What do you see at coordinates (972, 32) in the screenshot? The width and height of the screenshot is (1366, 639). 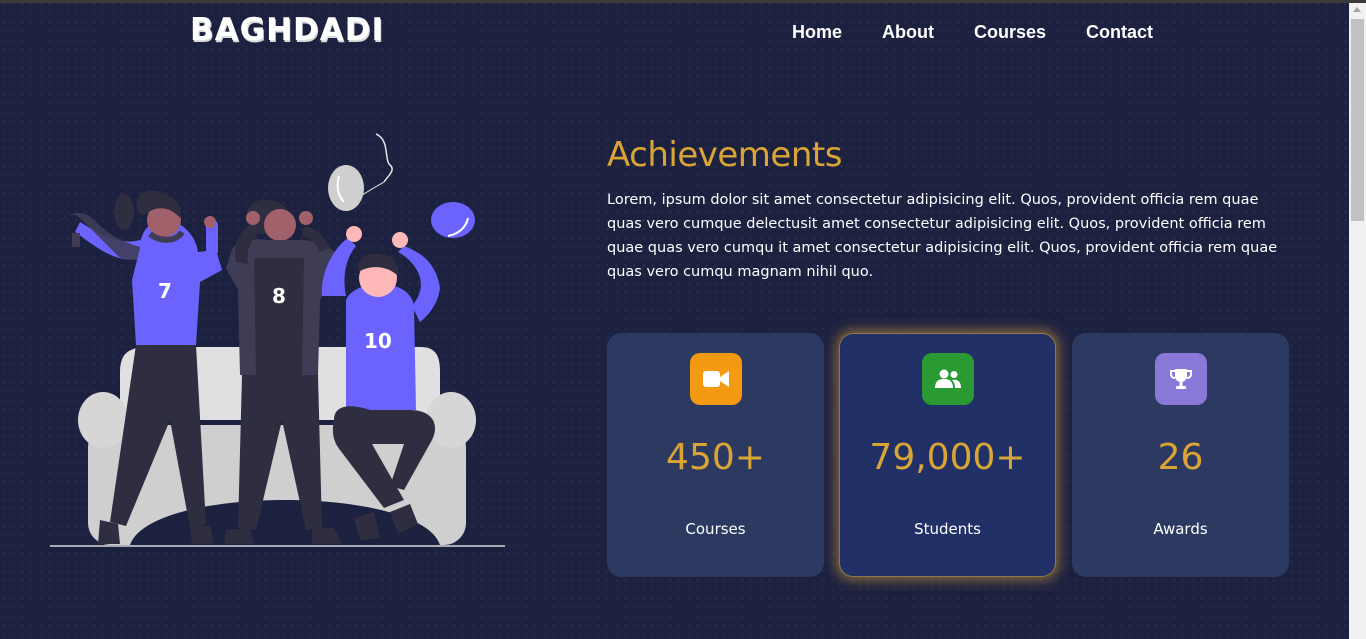 I see `main-nav: Home About Courses Contact` at bounding box center [972, 32].